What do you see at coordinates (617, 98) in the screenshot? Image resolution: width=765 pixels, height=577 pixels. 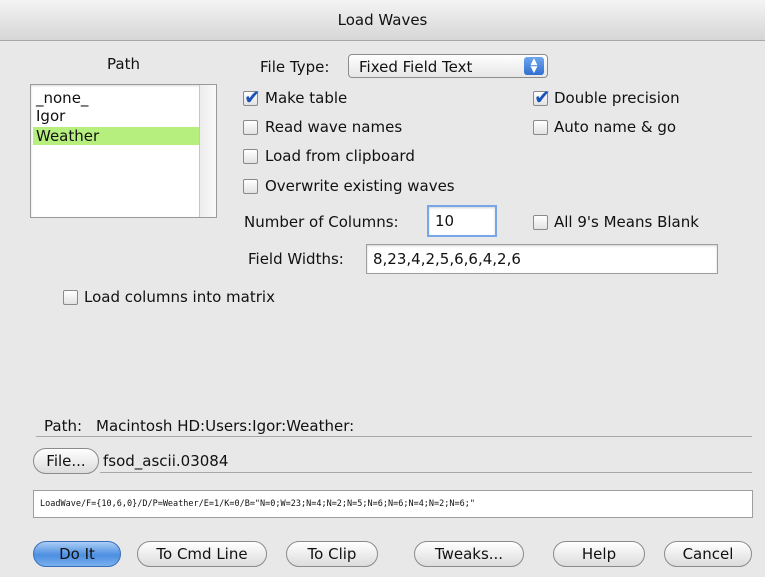 I see `double-precision-label: Double precision` at bounding box center [617, 98].